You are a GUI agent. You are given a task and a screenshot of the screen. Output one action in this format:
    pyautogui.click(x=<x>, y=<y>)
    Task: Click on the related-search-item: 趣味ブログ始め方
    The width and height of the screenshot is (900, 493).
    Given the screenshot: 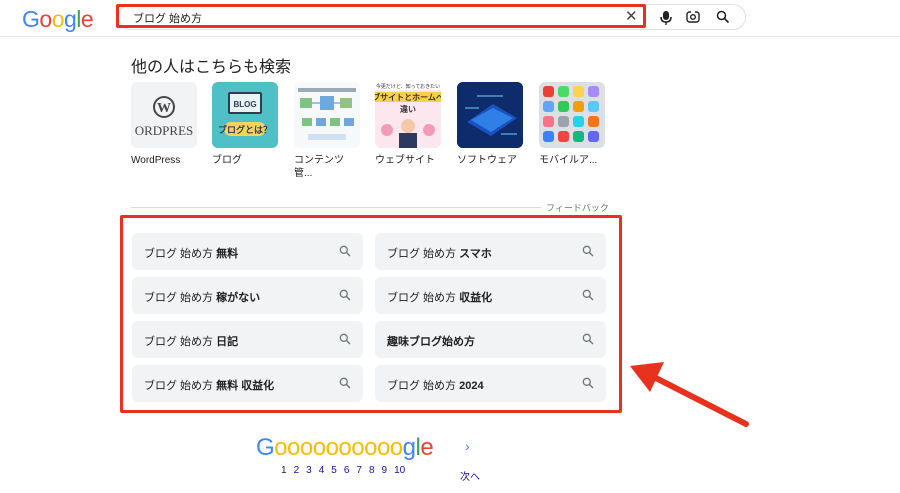 What is the action you would take?
    pyautogui.click(x=490, y=339)
    